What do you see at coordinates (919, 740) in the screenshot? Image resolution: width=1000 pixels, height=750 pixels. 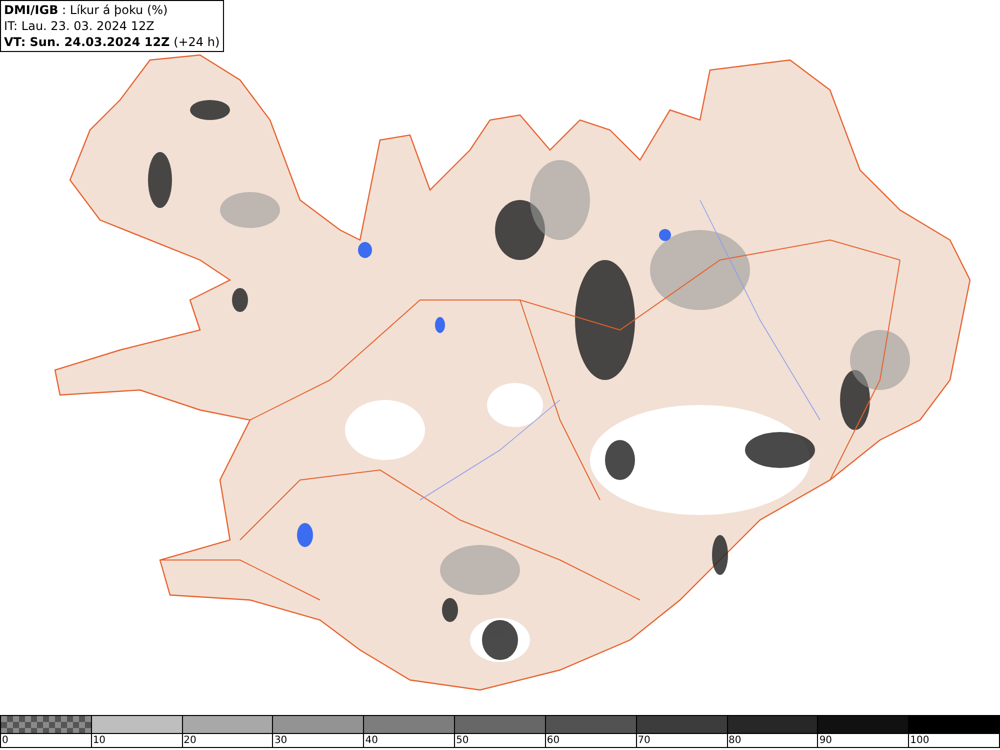 I see `legend-label: 100` at bounding box center [919, 740].